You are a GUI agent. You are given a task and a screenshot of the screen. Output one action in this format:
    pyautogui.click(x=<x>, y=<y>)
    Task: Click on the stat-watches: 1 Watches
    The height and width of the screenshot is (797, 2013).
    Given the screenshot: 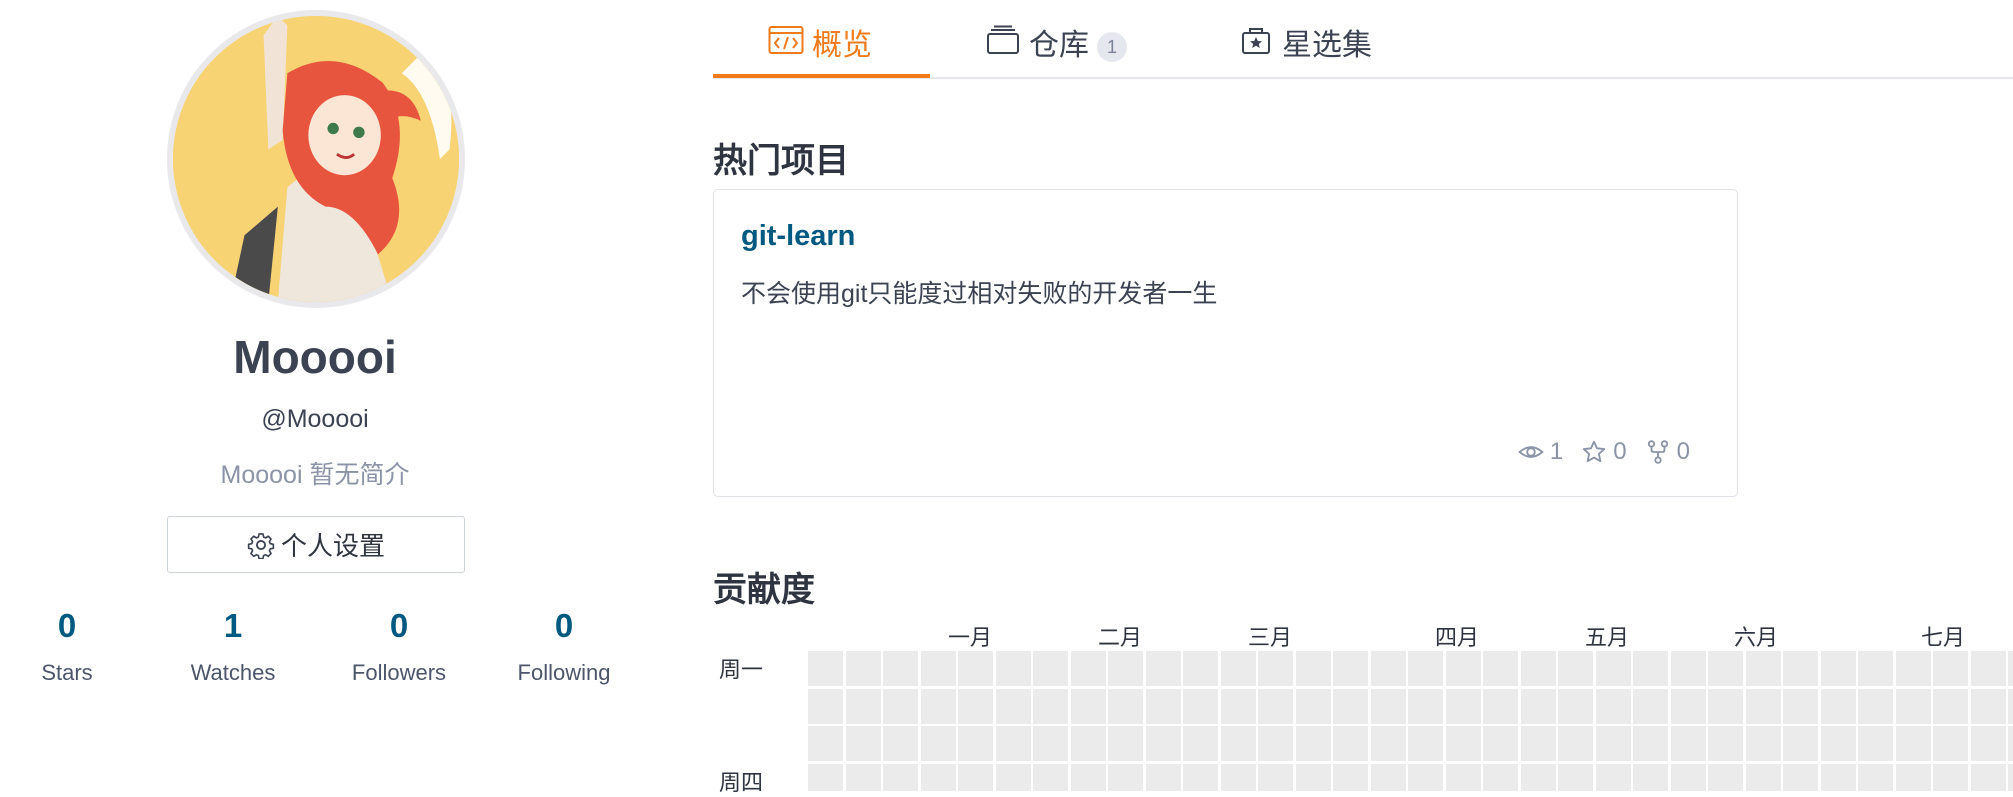 What is the action you would take?
    pyautogui.click(x=233, y=646)
    